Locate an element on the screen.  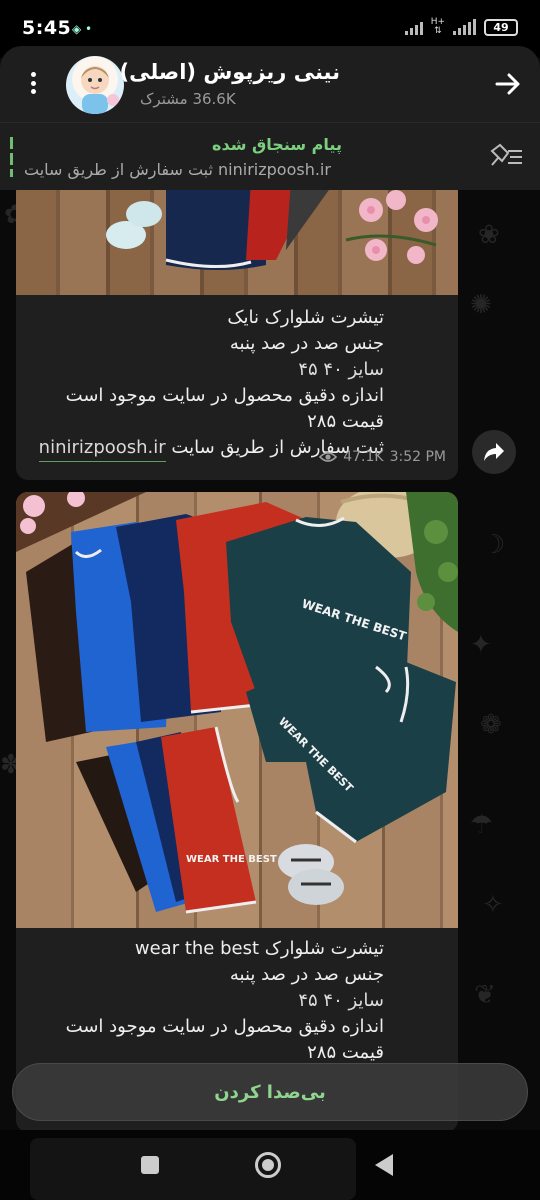
pinned-title: پیام سنجاق شده is located at coordinates (277, 144).